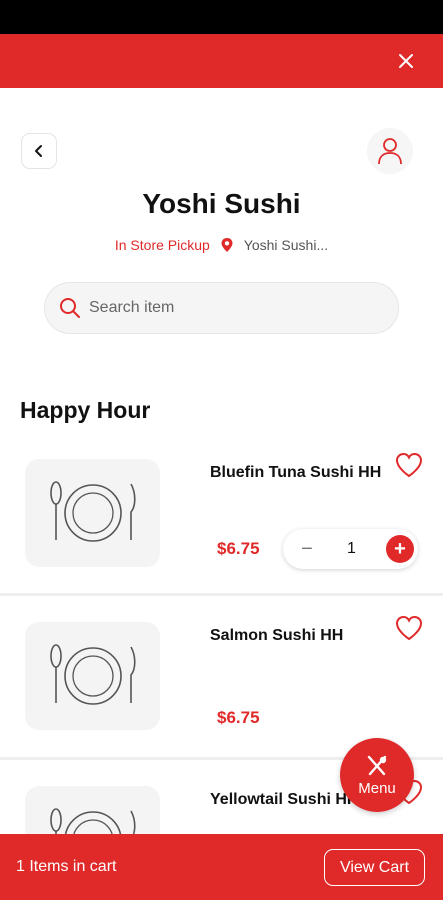 The width and height of the screenshot is (443, 900). What do you see at coordinates (70, 308) in the screenshot?
I see `search-icon` at bounding box center [70, 308].